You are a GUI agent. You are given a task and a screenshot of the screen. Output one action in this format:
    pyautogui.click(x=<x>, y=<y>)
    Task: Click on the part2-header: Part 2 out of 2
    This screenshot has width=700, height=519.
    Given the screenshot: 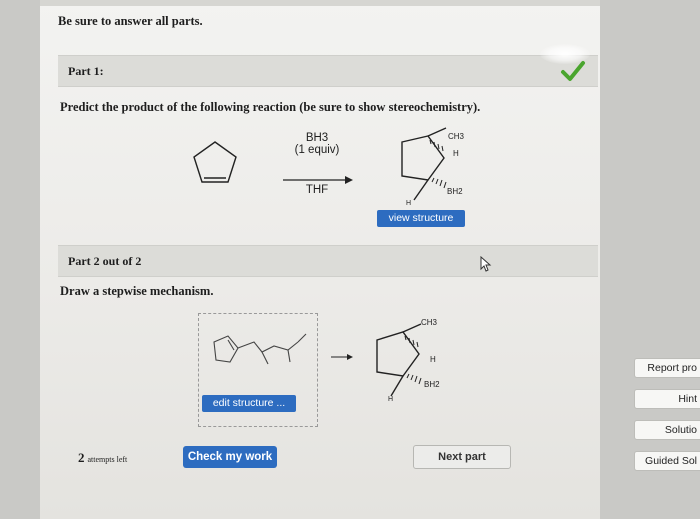 What is the action you would take?
    pyautogui.click(x=328, y=261)
    